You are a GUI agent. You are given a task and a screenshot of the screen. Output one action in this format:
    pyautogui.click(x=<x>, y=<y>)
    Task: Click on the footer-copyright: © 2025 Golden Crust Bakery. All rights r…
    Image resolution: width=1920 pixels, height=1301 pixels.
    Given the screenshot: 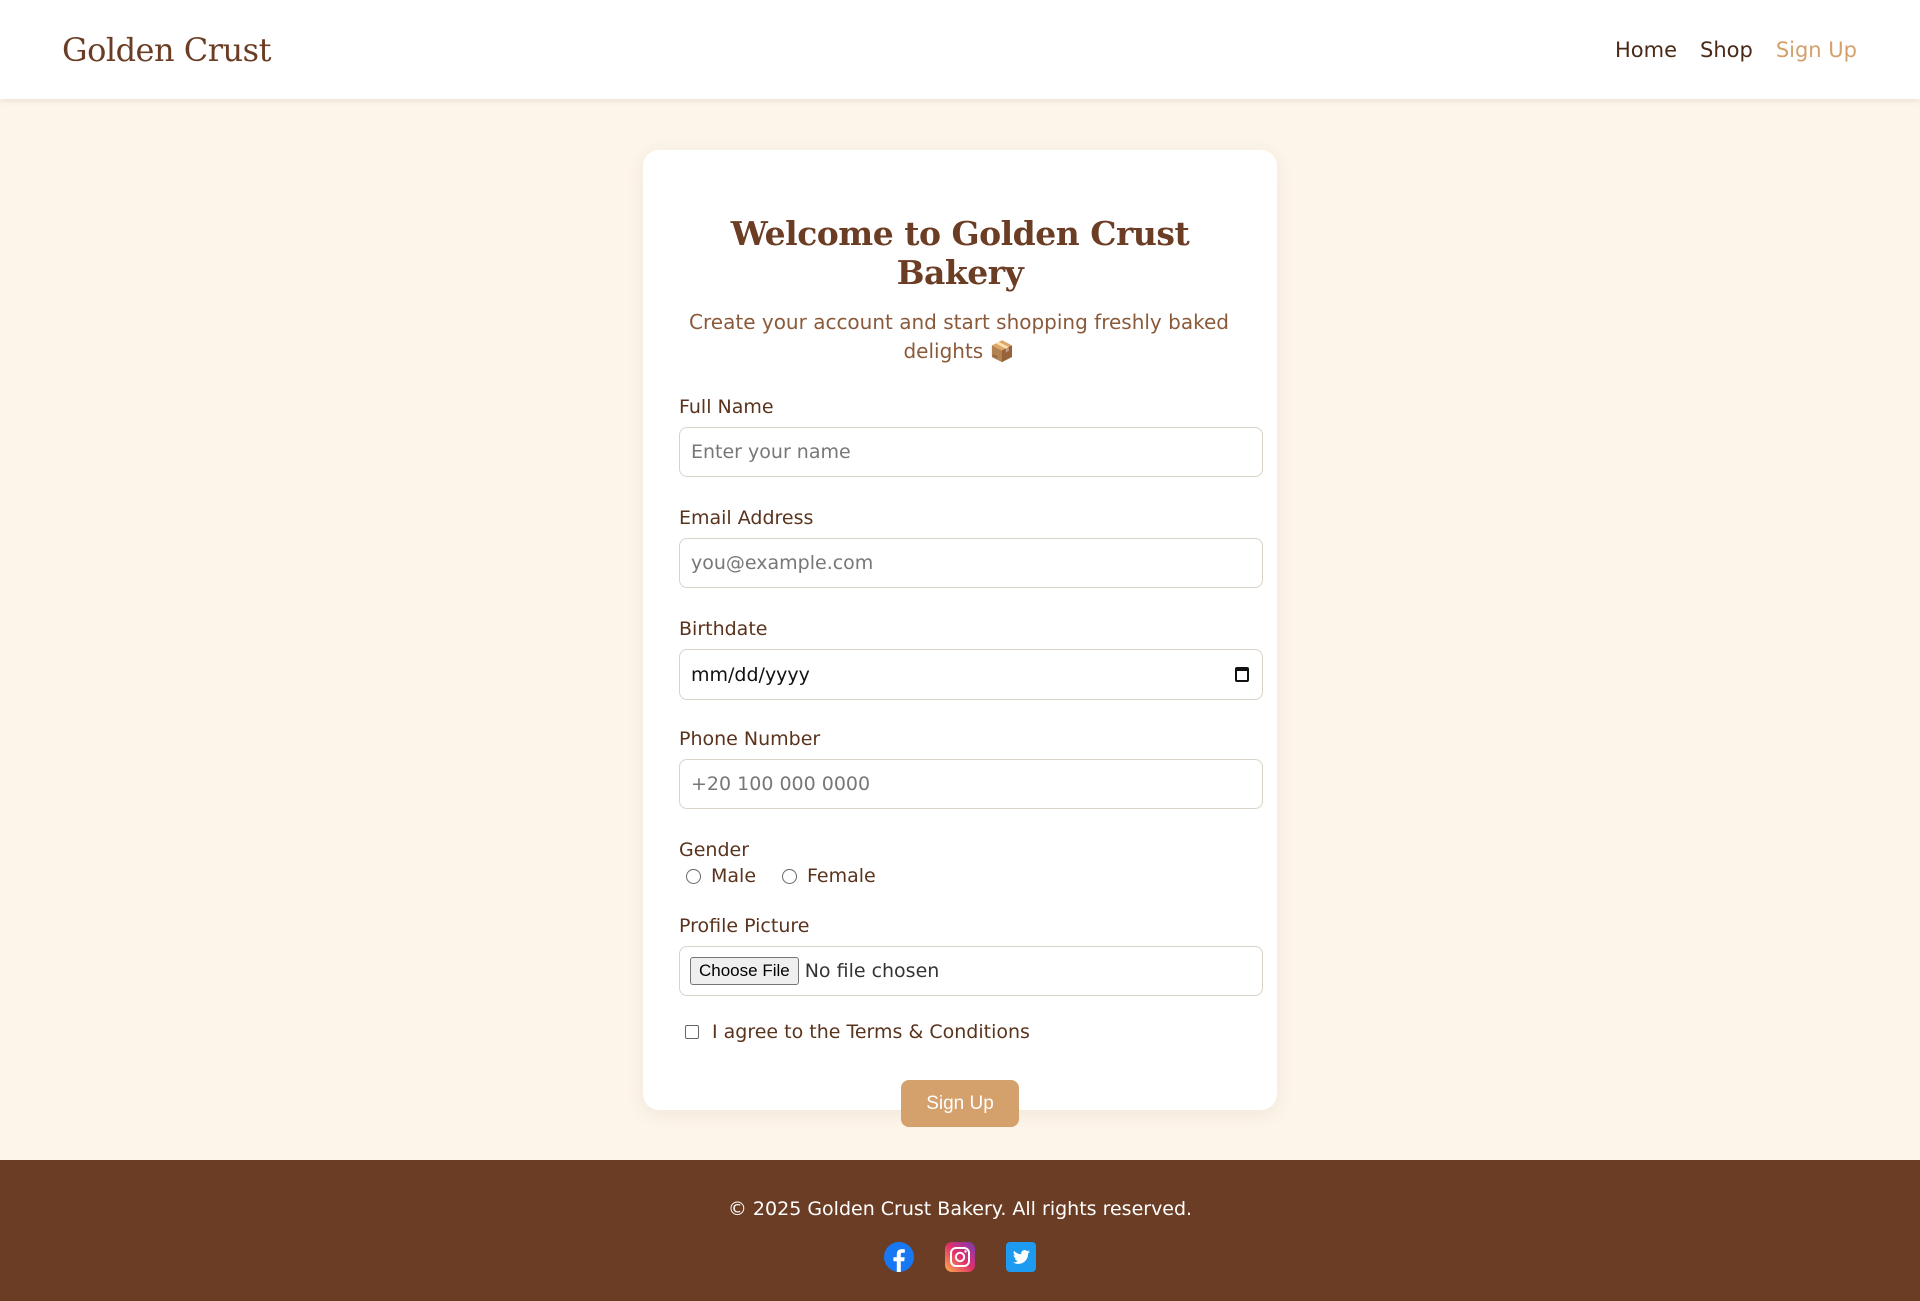 What is the action you would take?
    pyautogui.click(x=960, y=1209)
    